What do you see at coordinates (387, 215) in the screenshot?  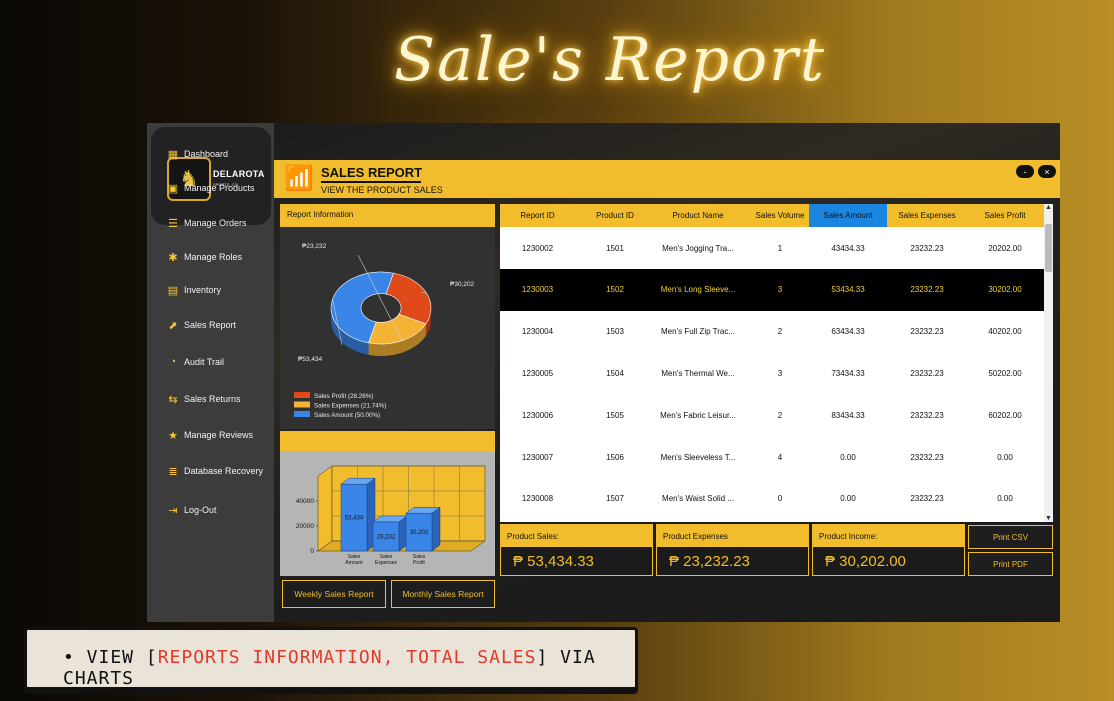 I see `report-info-title: Report Information` at bounding box center [387, 215].